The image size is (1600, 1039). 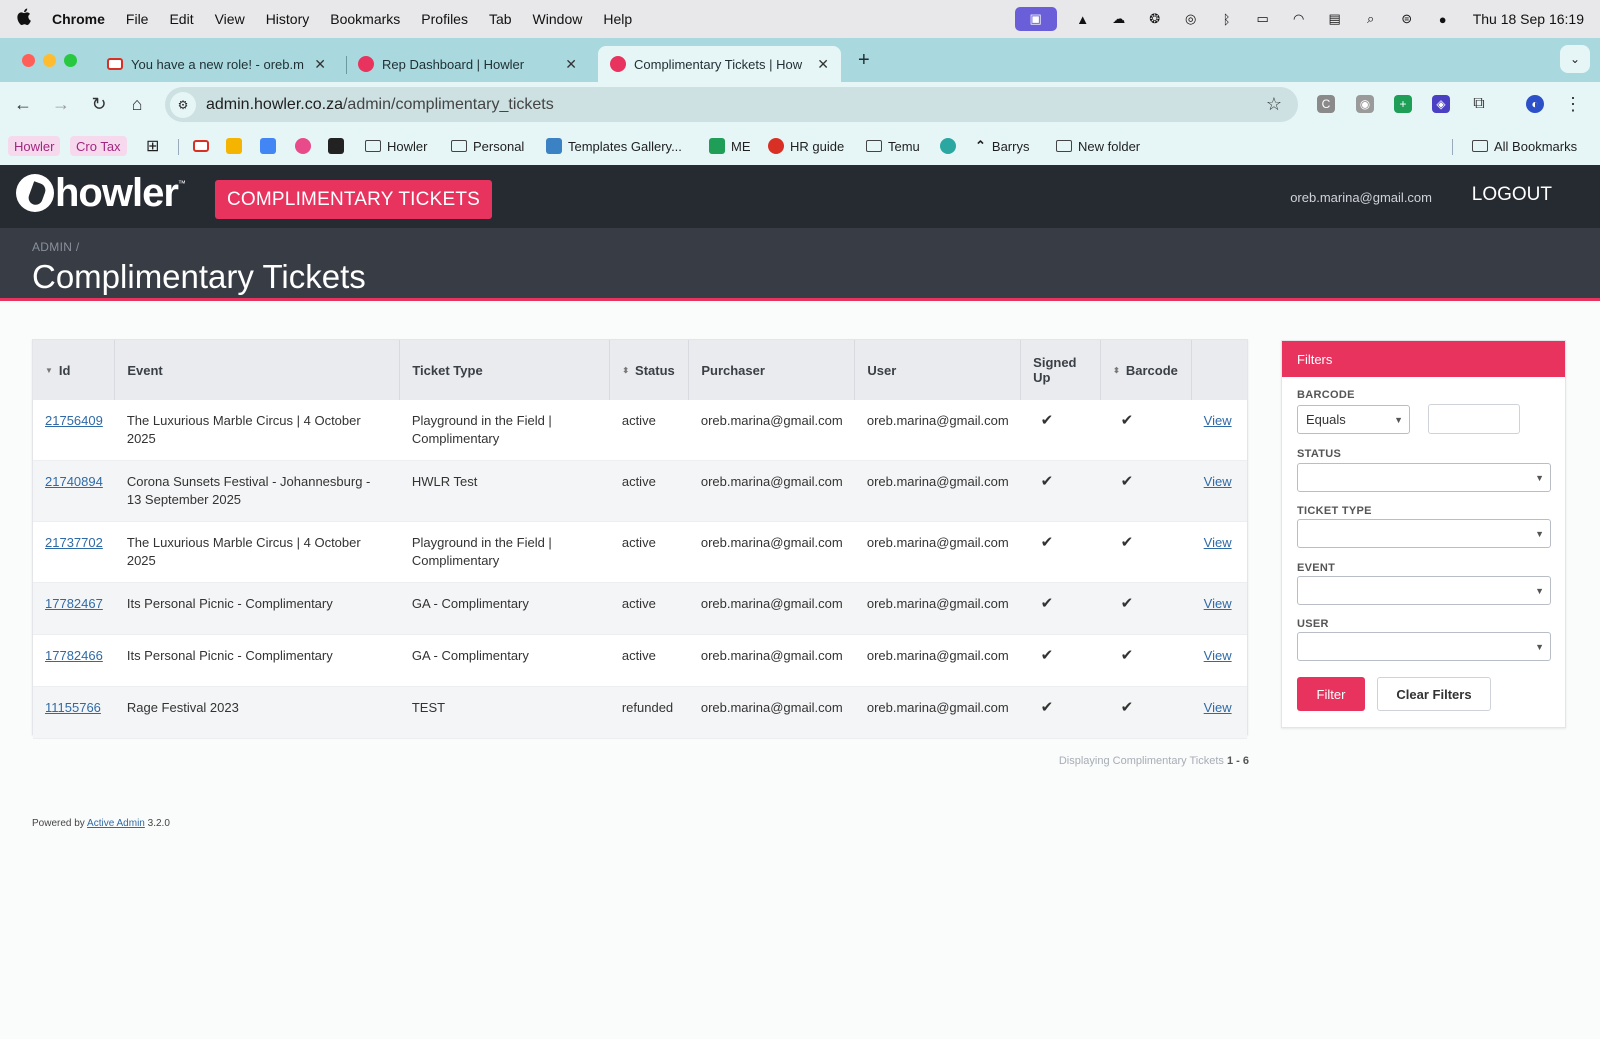 I want to click on footer: Powered by Active Admin 3.2.0, so click(x=101, y=823).